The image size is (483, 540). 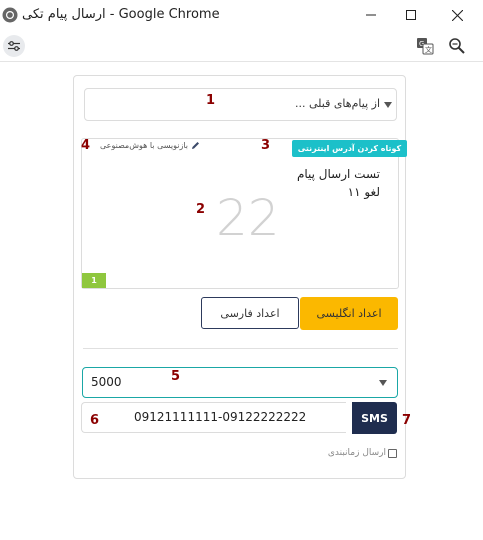 I want to click on shorten-url-button: کوتاه کردن آدرس اینترنتی, so click(x=349, y=148).